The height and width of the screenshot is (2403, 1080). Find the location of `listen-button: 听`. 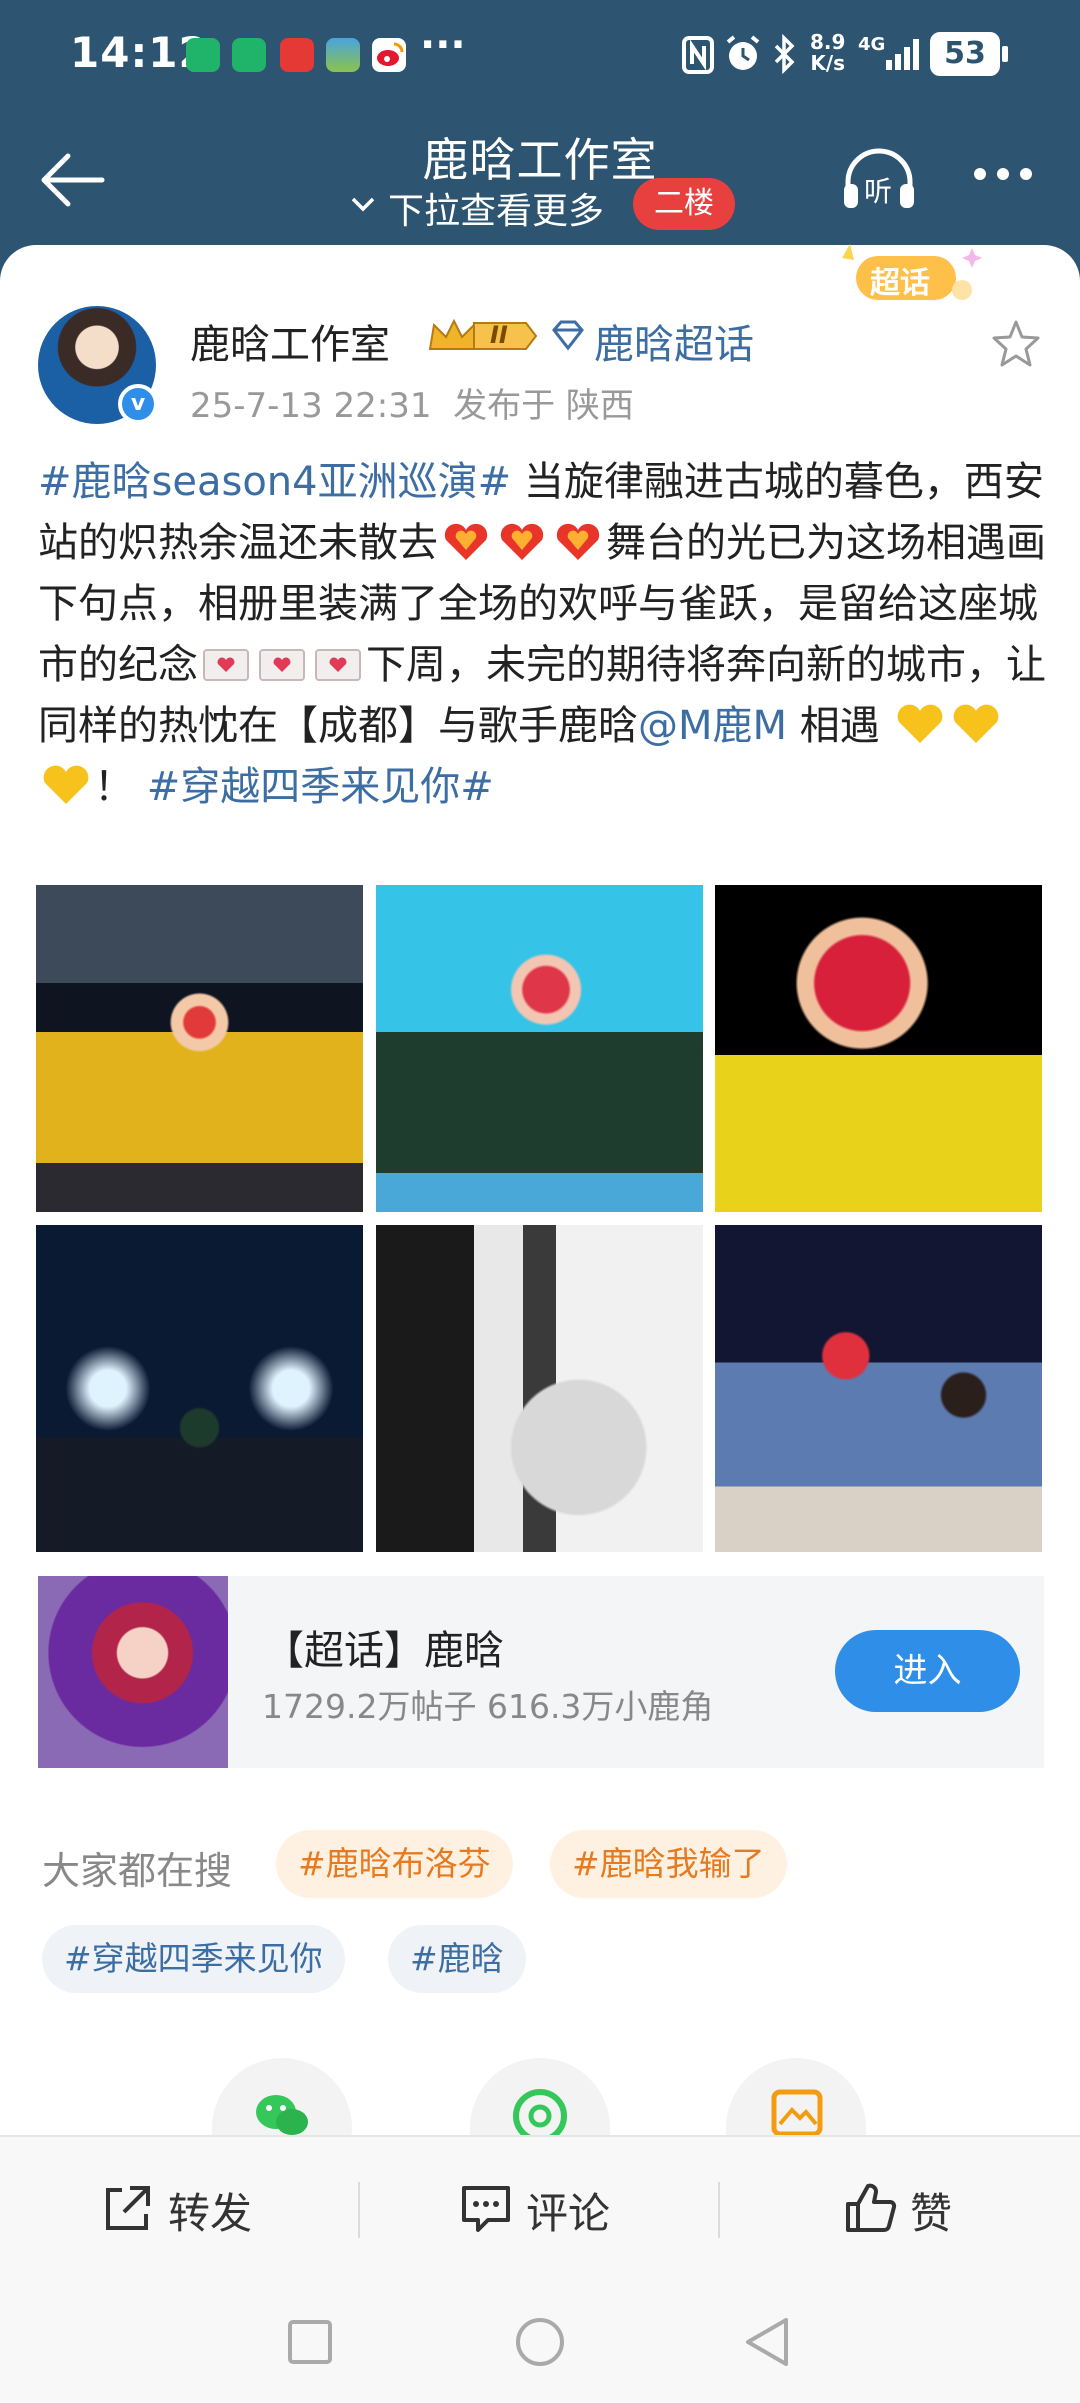

listen-button: 听 is located at coordinates (879, 181).